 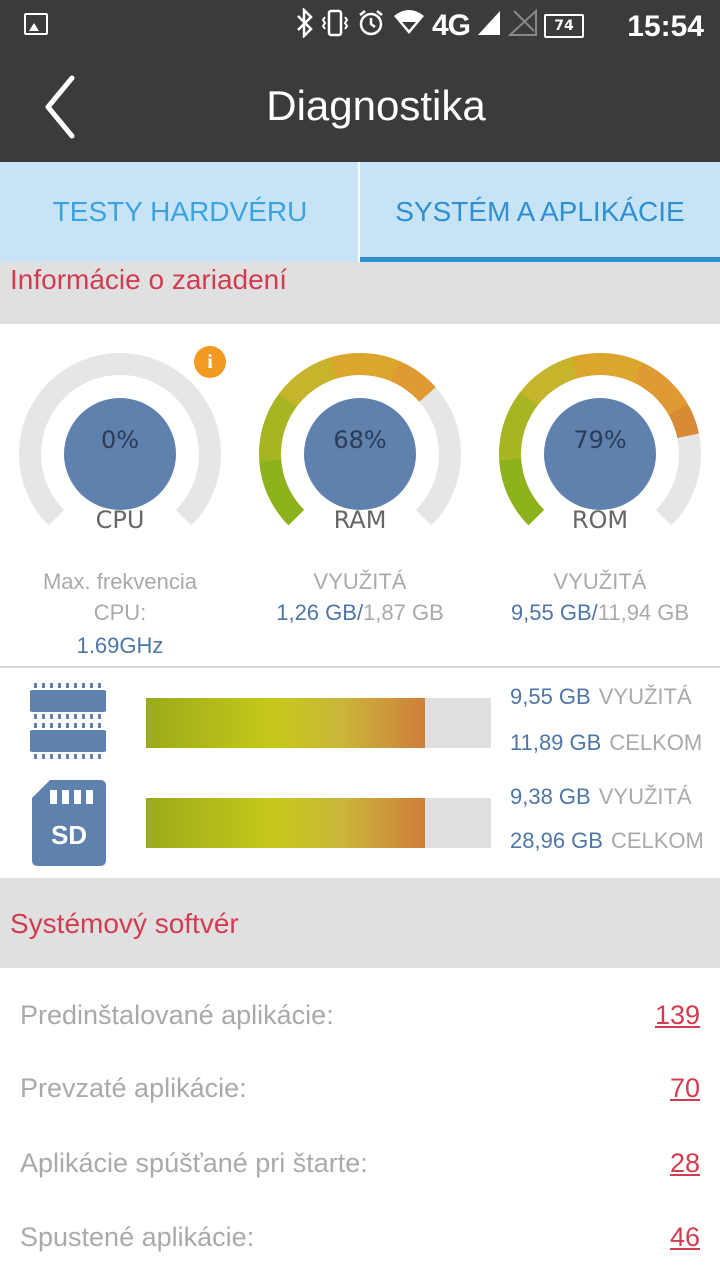 I want to click on rom-used: 9,55 GB, so click(x=551, y=612).